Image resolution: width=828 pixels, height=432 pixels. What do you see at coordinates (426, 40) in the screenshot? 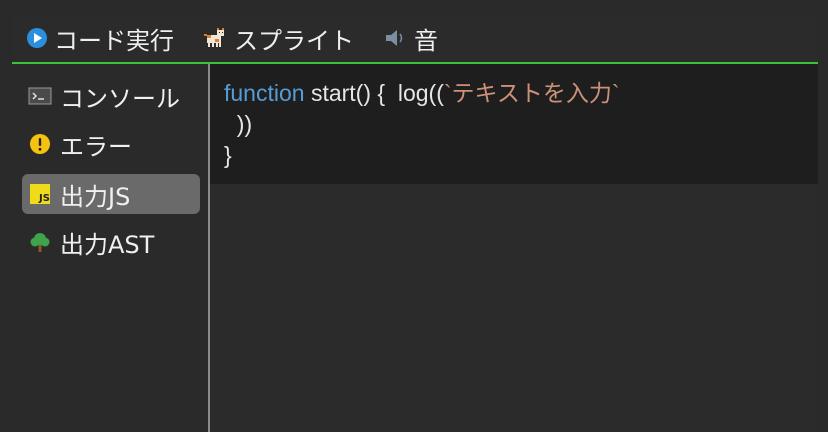
I see `tab-label: 音` at bounding box center [426, 40].